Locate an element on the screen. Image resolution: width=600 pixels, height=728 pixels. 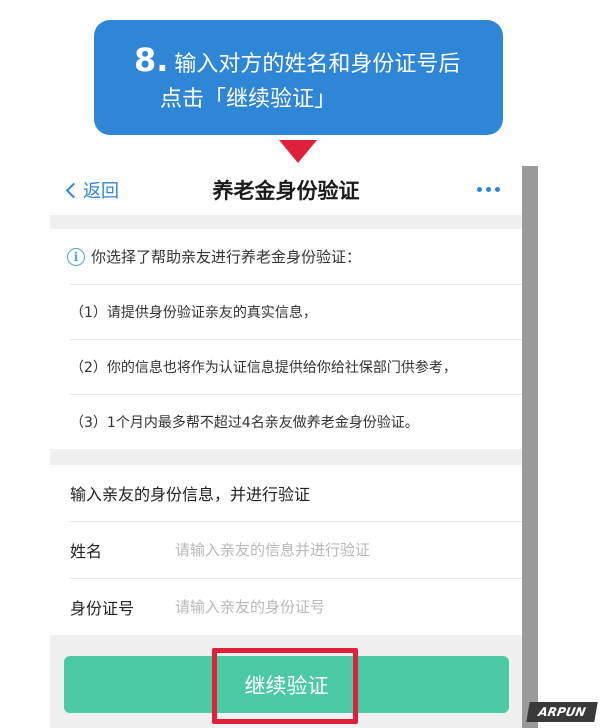
id-number-input is located at coordinates (335, 607).